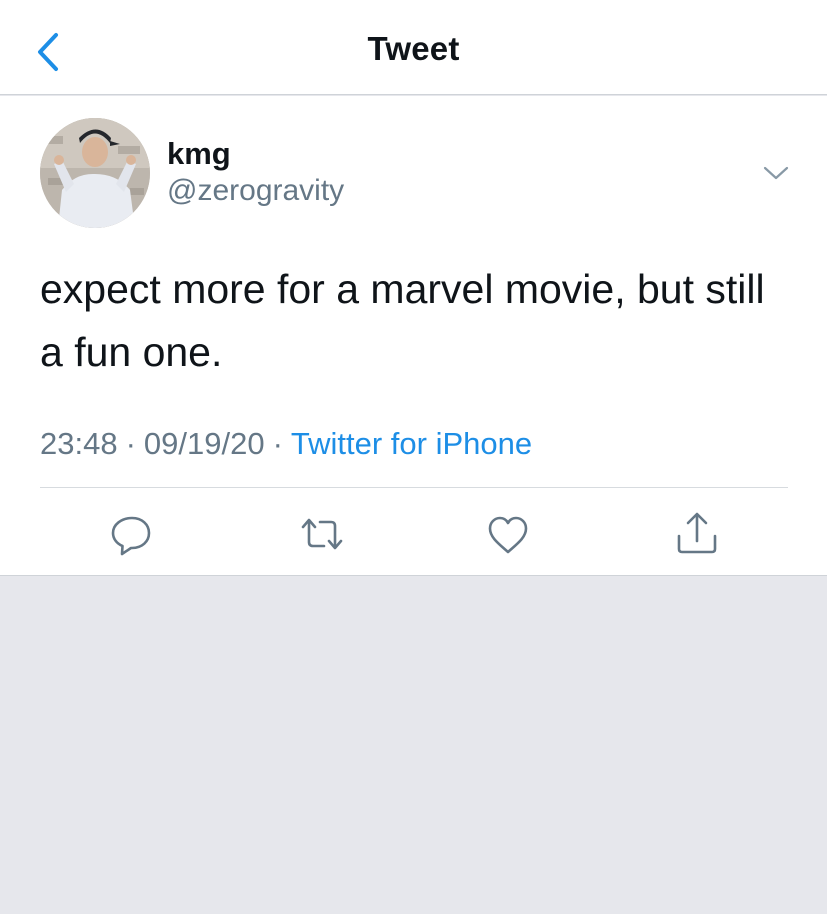  I want to click on page-title: Tweet, so click(413, 48).